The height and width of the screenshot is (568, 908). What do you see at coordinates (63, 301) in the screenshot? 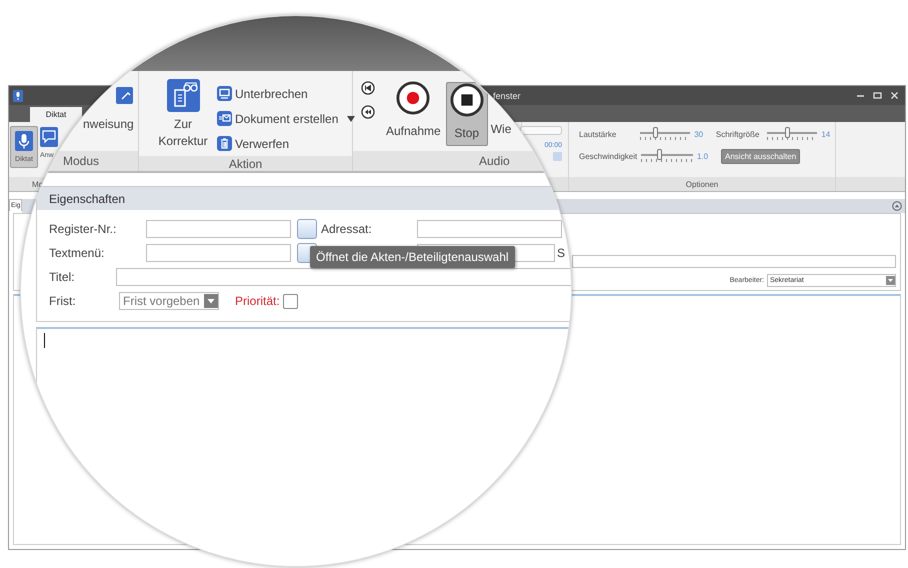
I see `field-label: Frist:` at bounding box center [63, 301].